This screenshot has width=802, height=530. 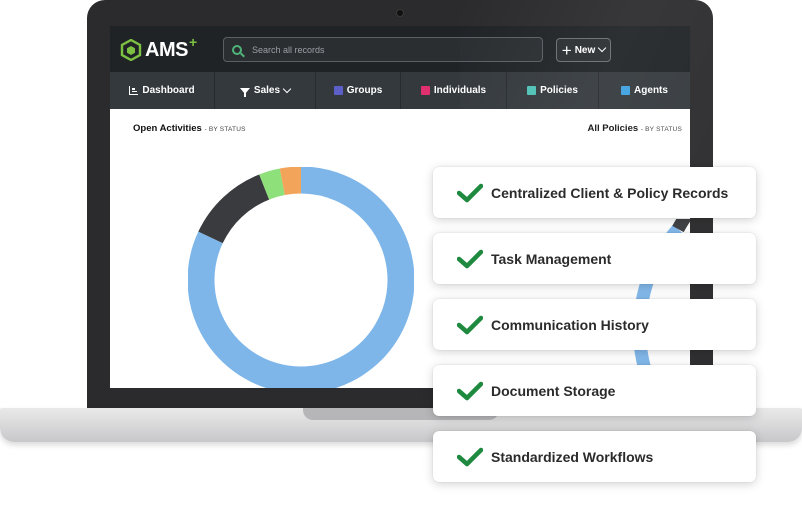 What do you see at coordinates (301, 277) in the screenshot?
I see `open-activities-donut-chart` at bounding box center [301, 277].